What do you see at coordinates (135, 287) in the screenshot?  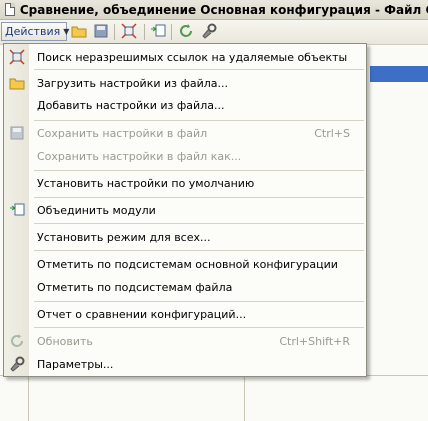 I see `menu-item-label: Отметить по подсистемам файла` at bounding box center [135, 287].